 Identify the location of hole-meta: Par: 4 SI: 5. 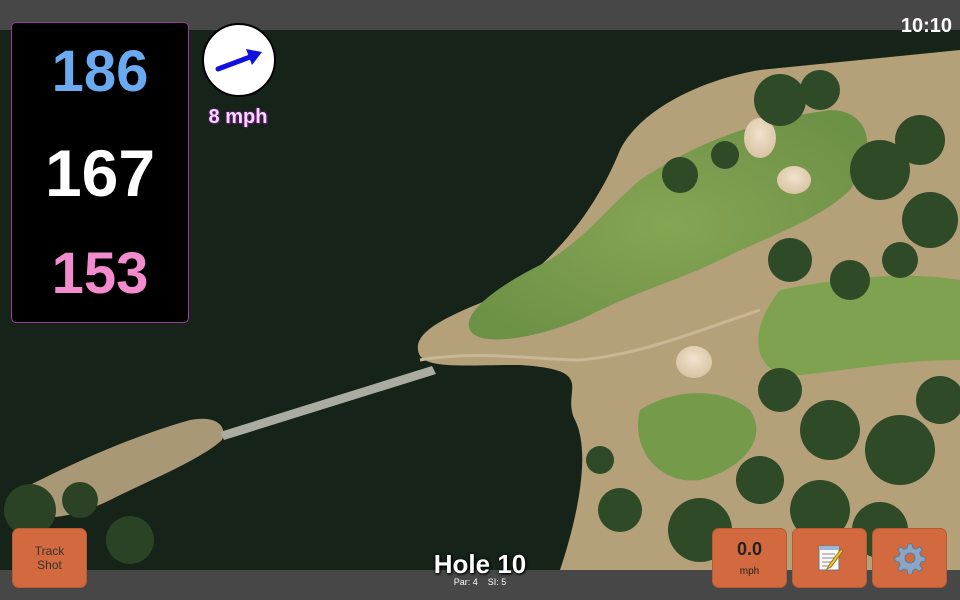
(480, 582).